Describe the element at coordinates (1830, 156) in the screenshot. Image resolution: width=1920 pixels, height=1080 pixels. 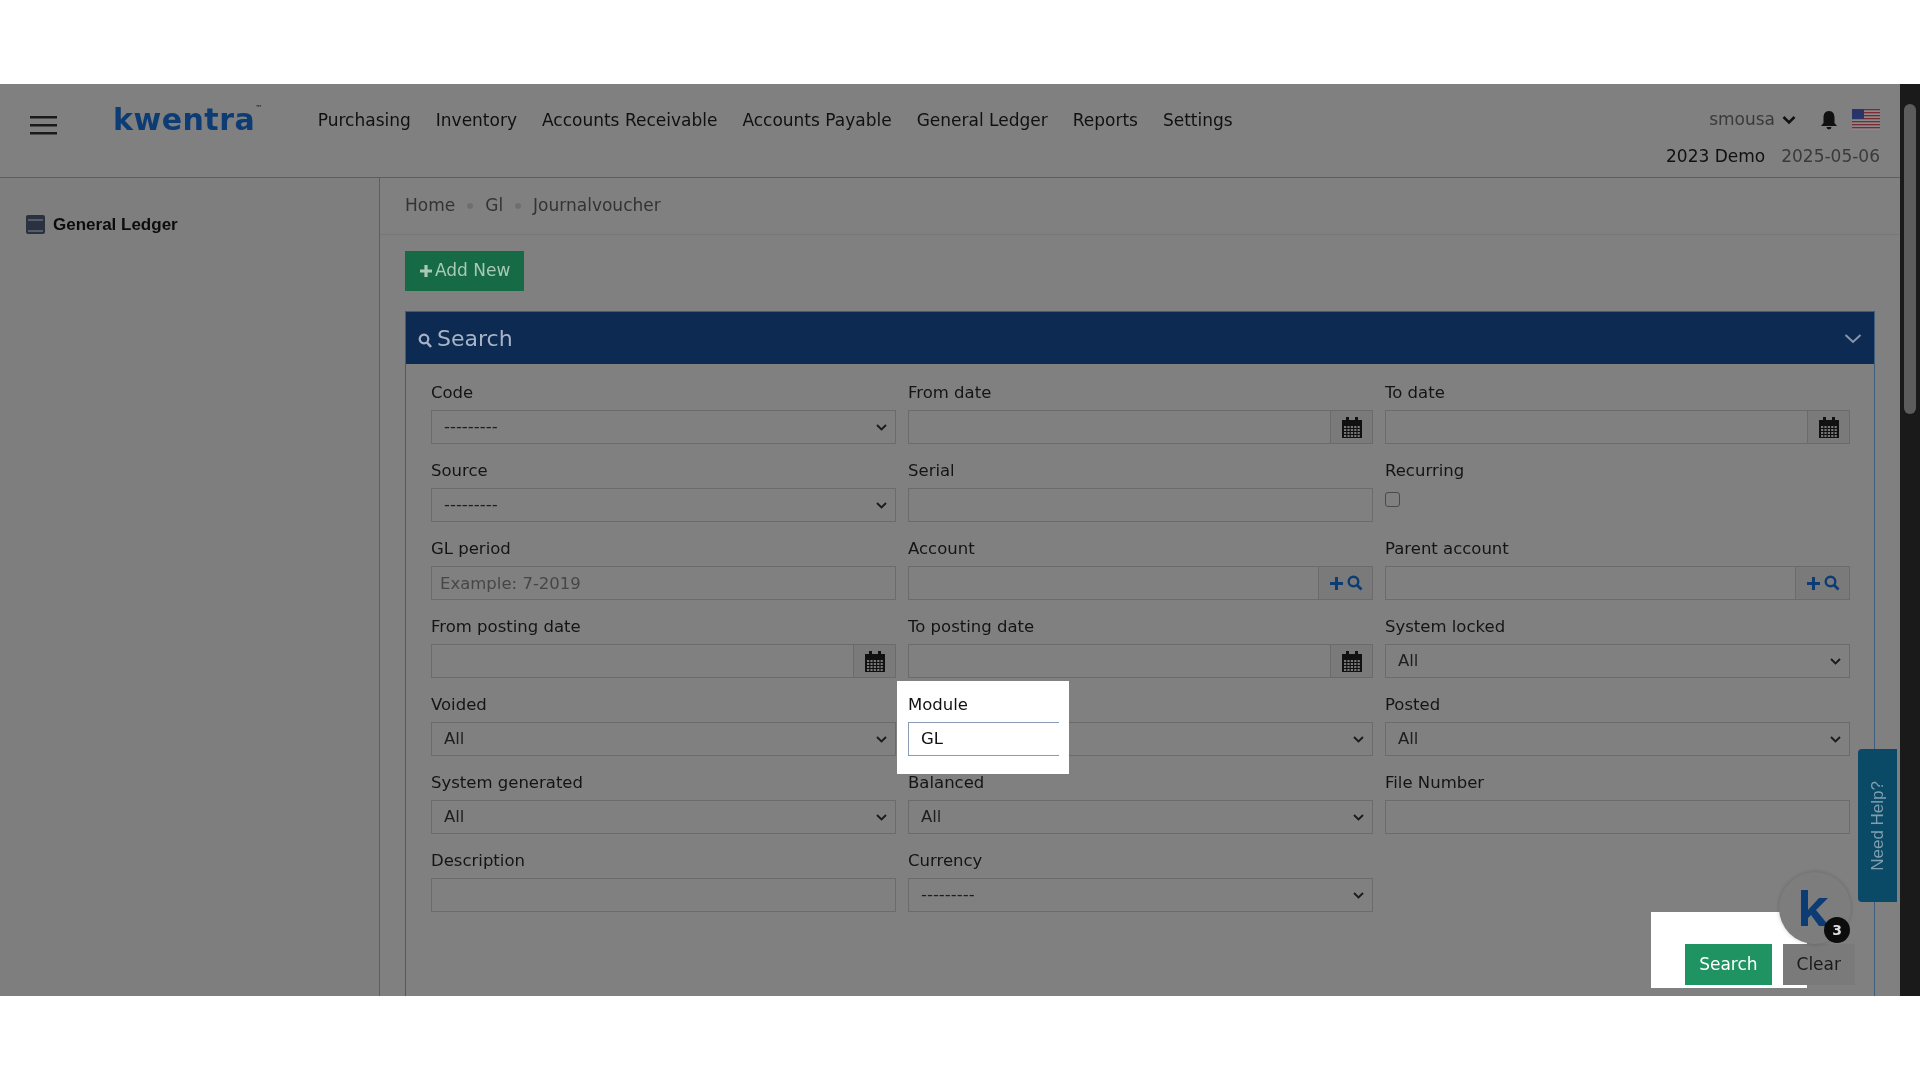
I see `date-text: 2025-05-06` at that location.